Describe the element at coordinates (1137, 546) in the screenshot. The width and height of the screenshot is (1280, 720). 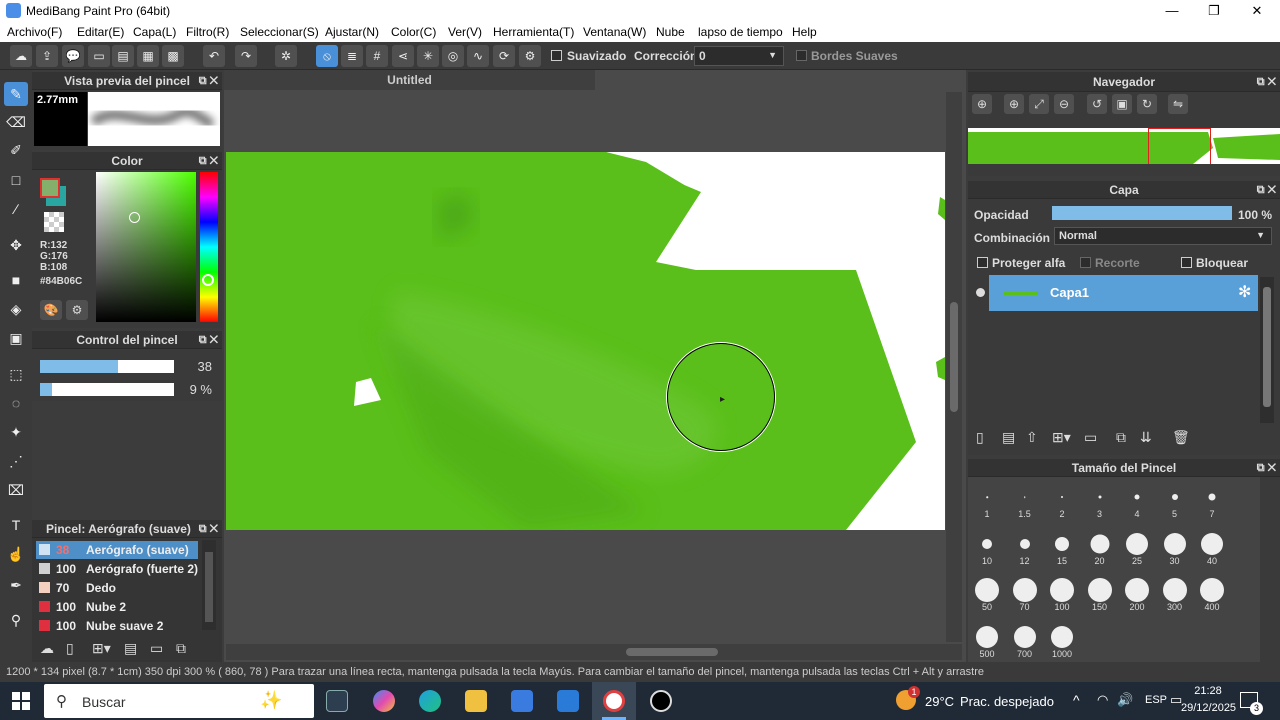
I see `brush-size-option: 25` at that location.